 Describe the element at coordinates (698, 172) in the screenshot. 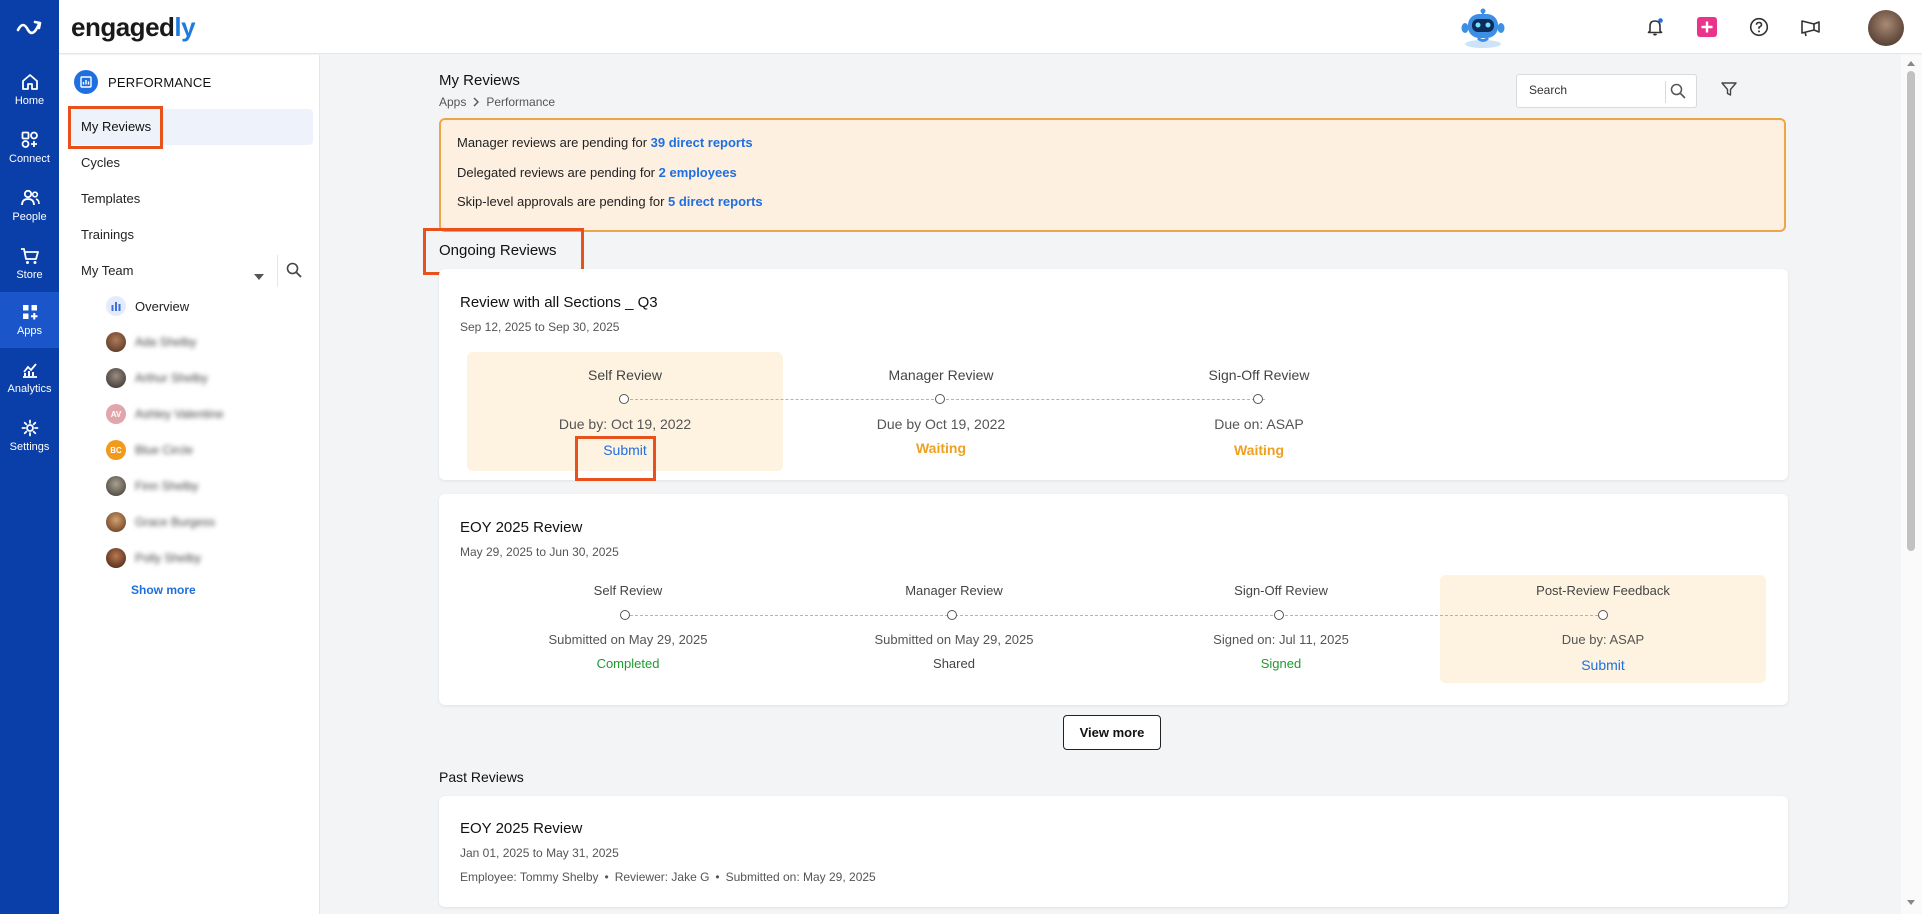

I see `alert-link: 2 employees` at that location.